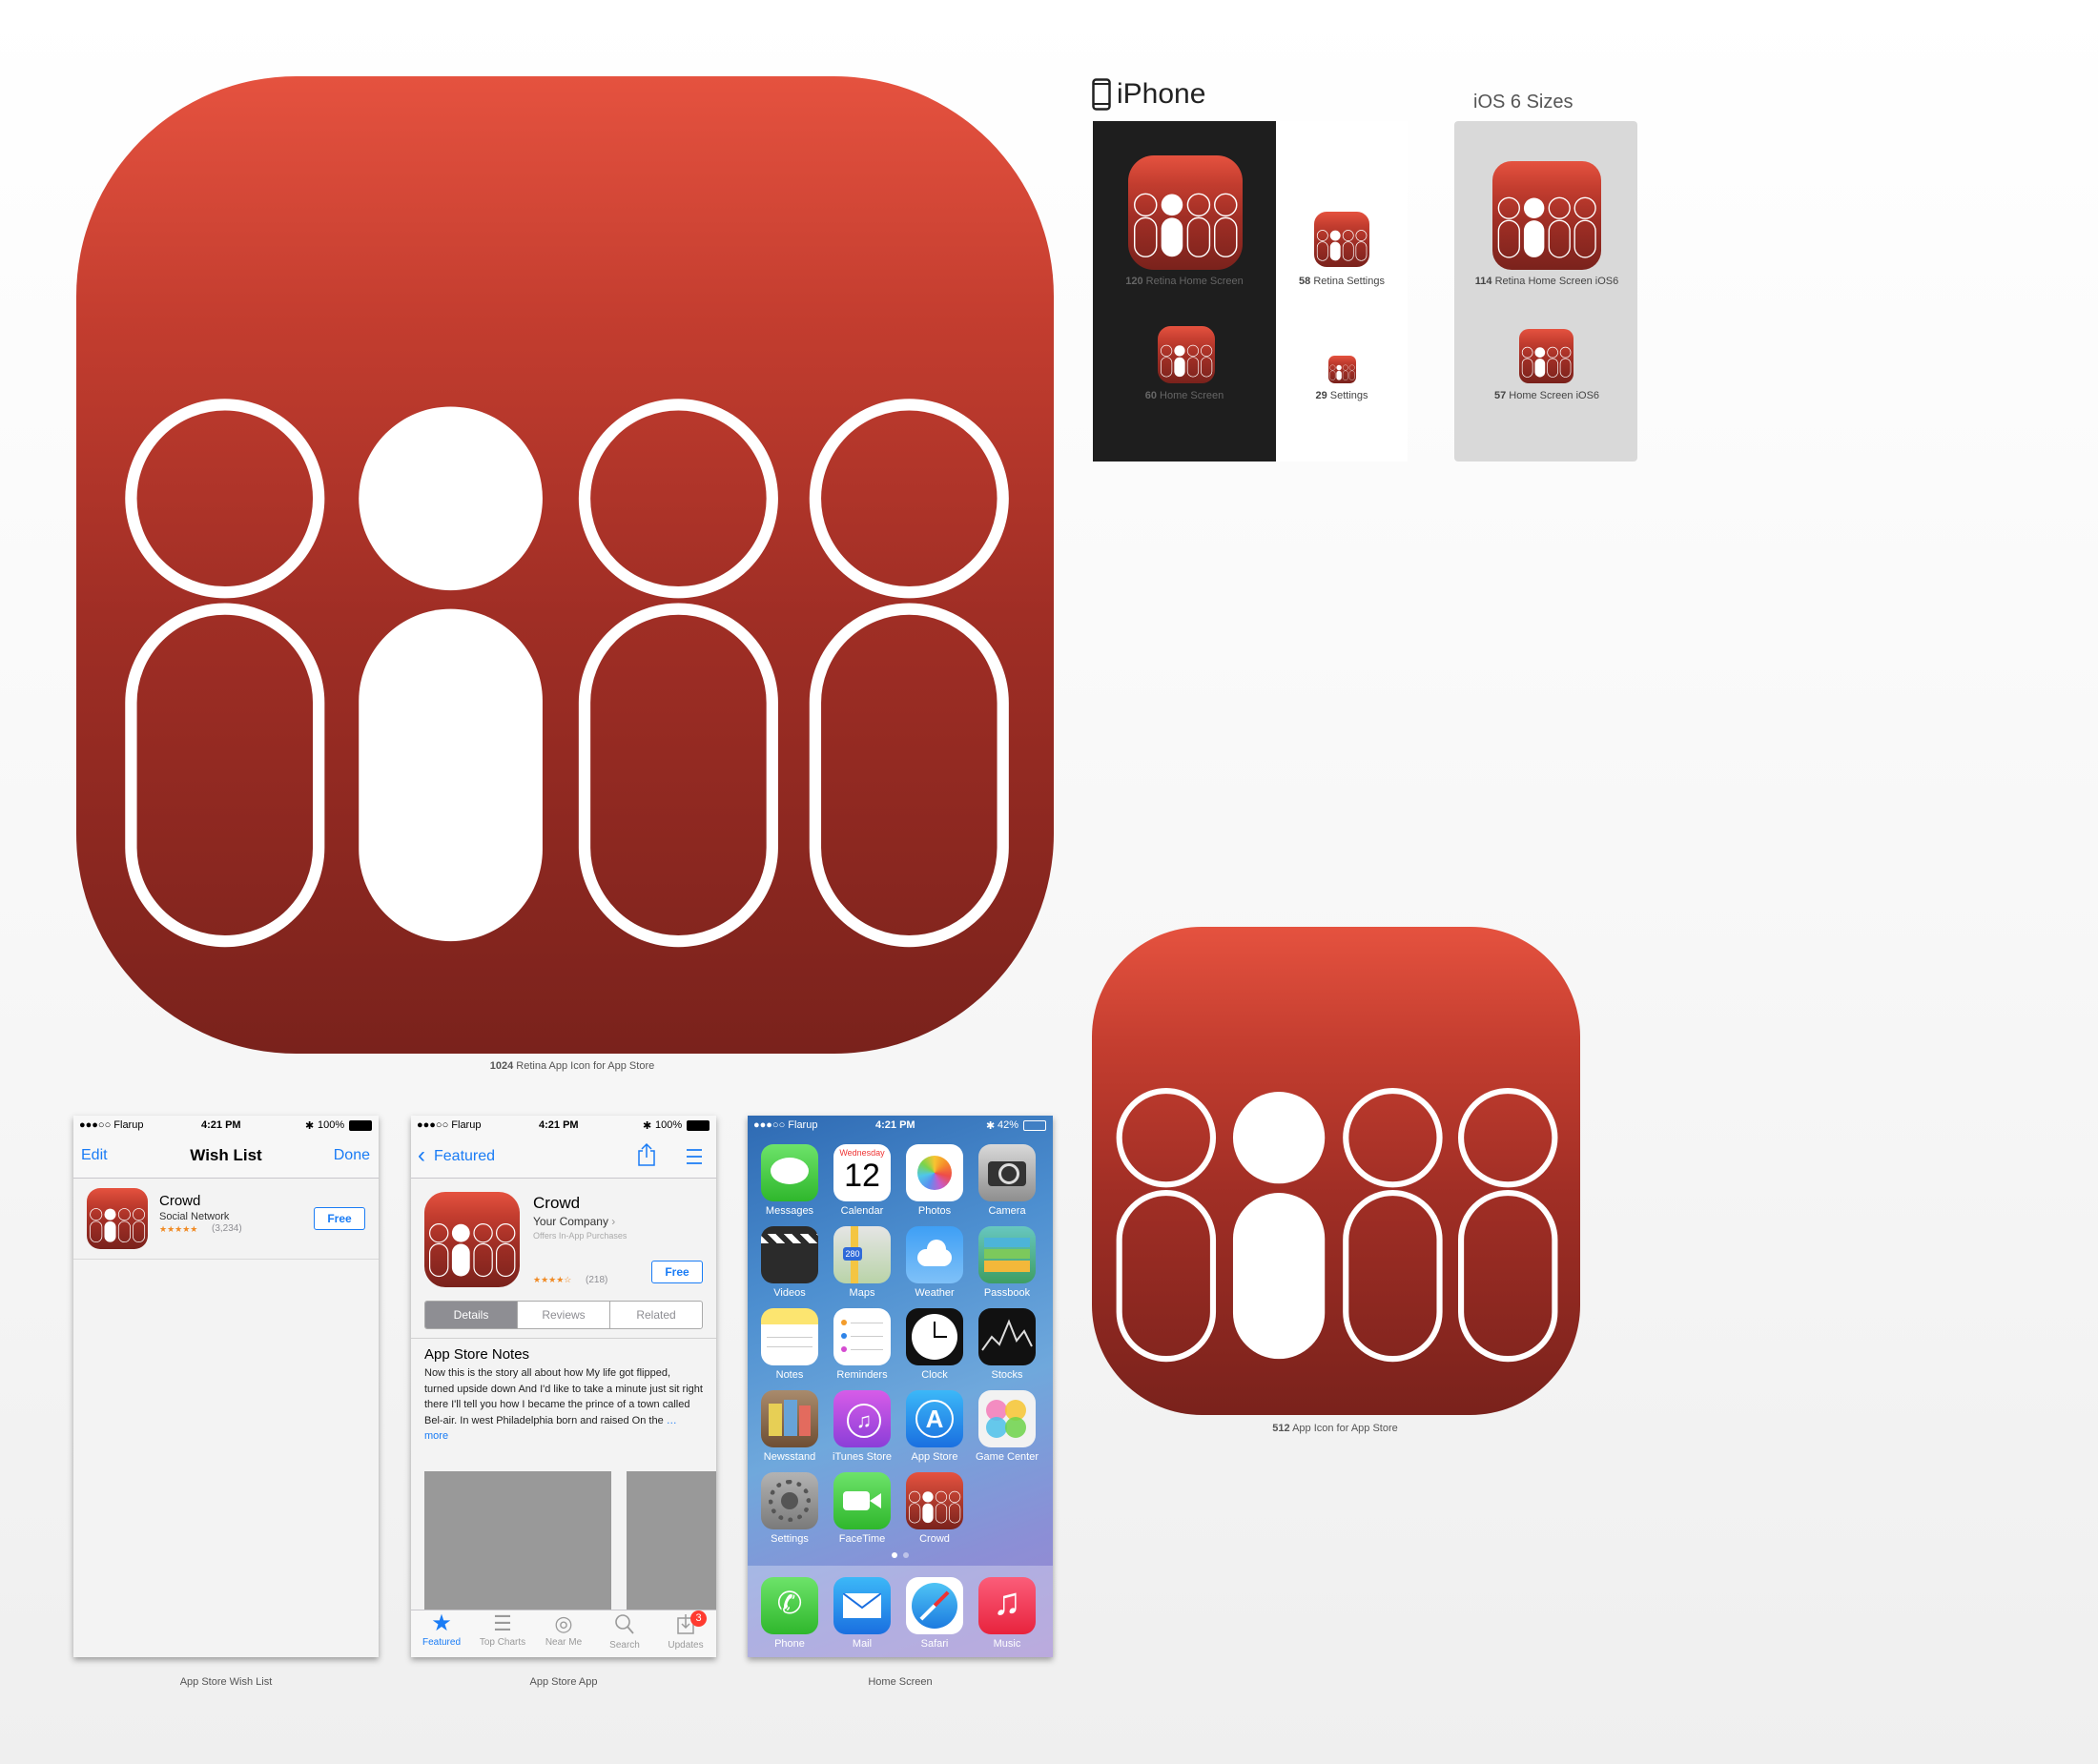 This screenshot has width=2098, height=1764. What do you see at coordinates (934, 1614) in the screenshot?
I see `home-app-safari: Safari` at bounding box center [934, 1614].